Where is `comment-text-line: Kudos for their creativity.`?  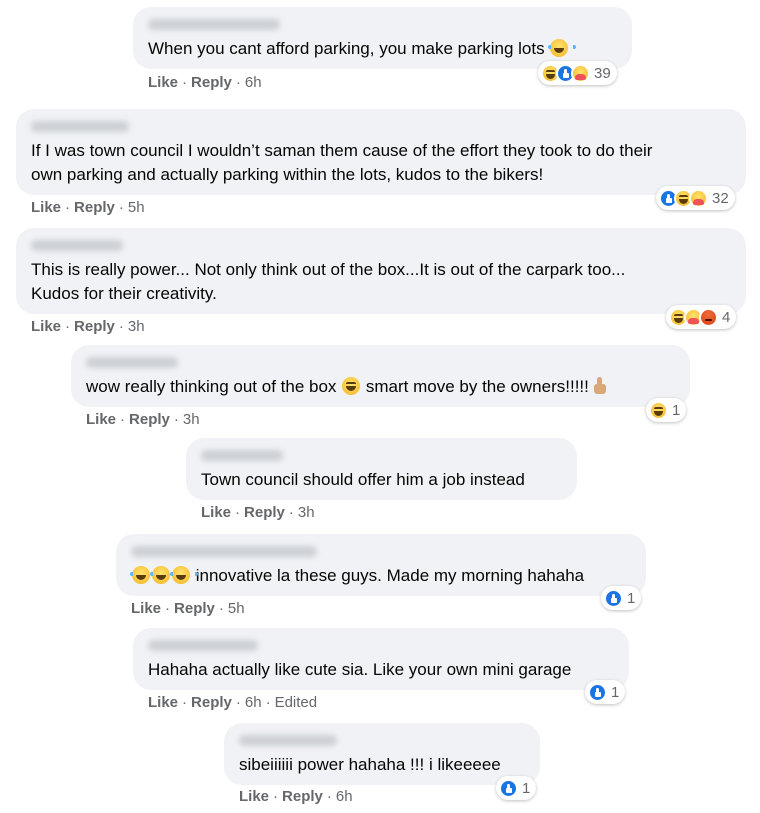
comment-text-line: Kudos for their creativity. is located at coordinates (124, 293).